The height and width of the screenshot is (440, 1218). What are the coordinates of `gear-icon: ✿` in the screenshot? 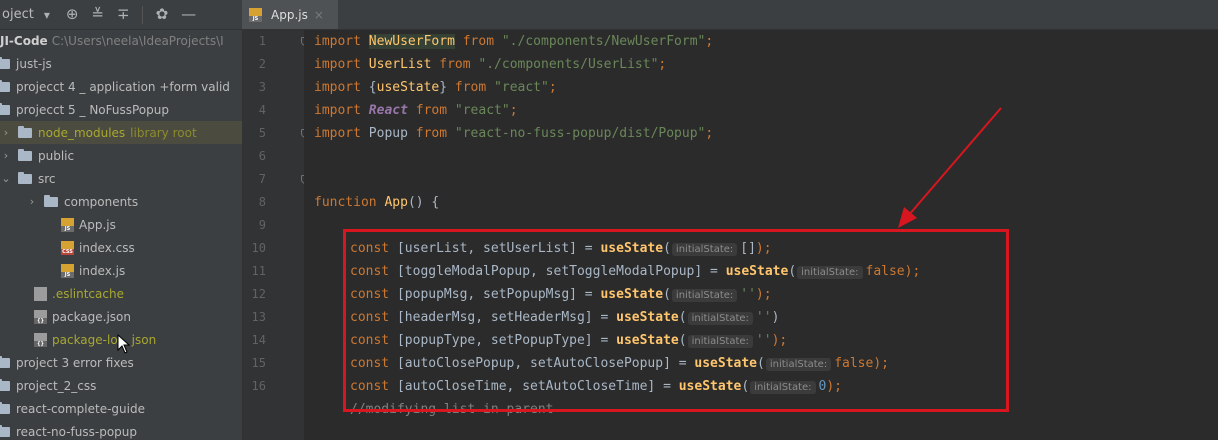 It's located at (162, 14).